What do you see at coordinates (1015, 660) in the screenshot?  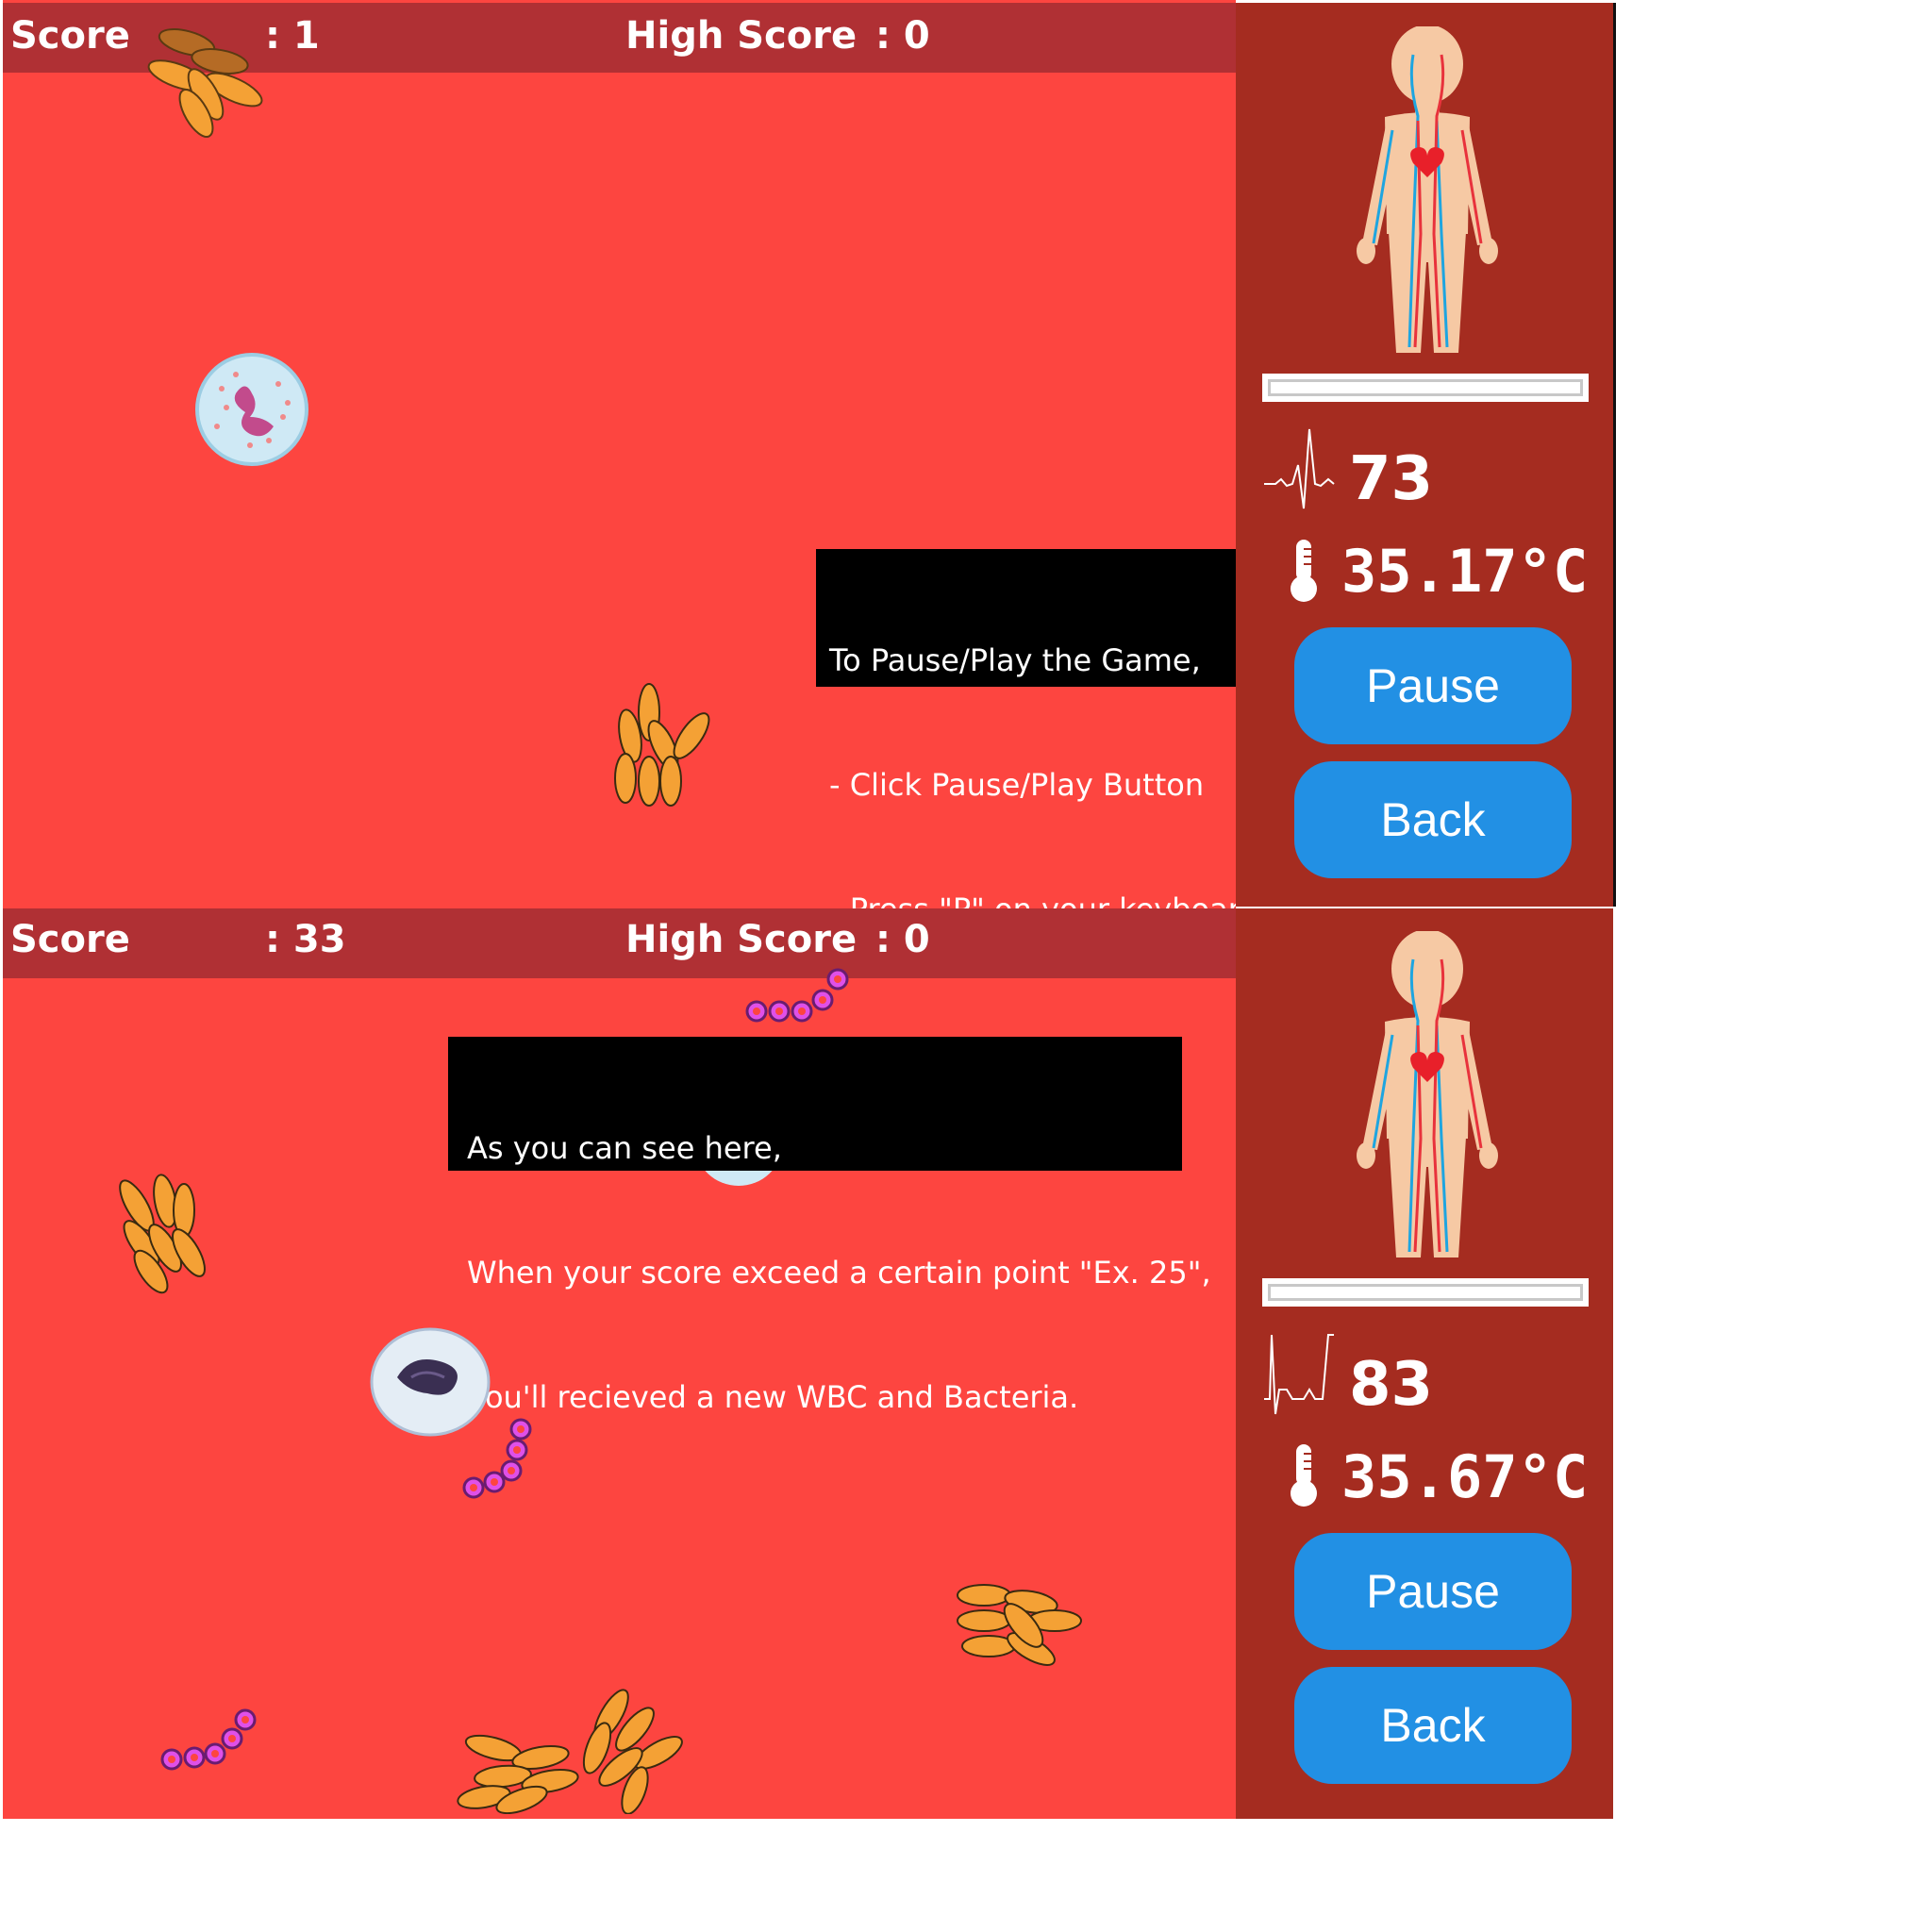 I see `tooltip-line: To Pause/Play the Game,` at bounding box center [1015, 660].